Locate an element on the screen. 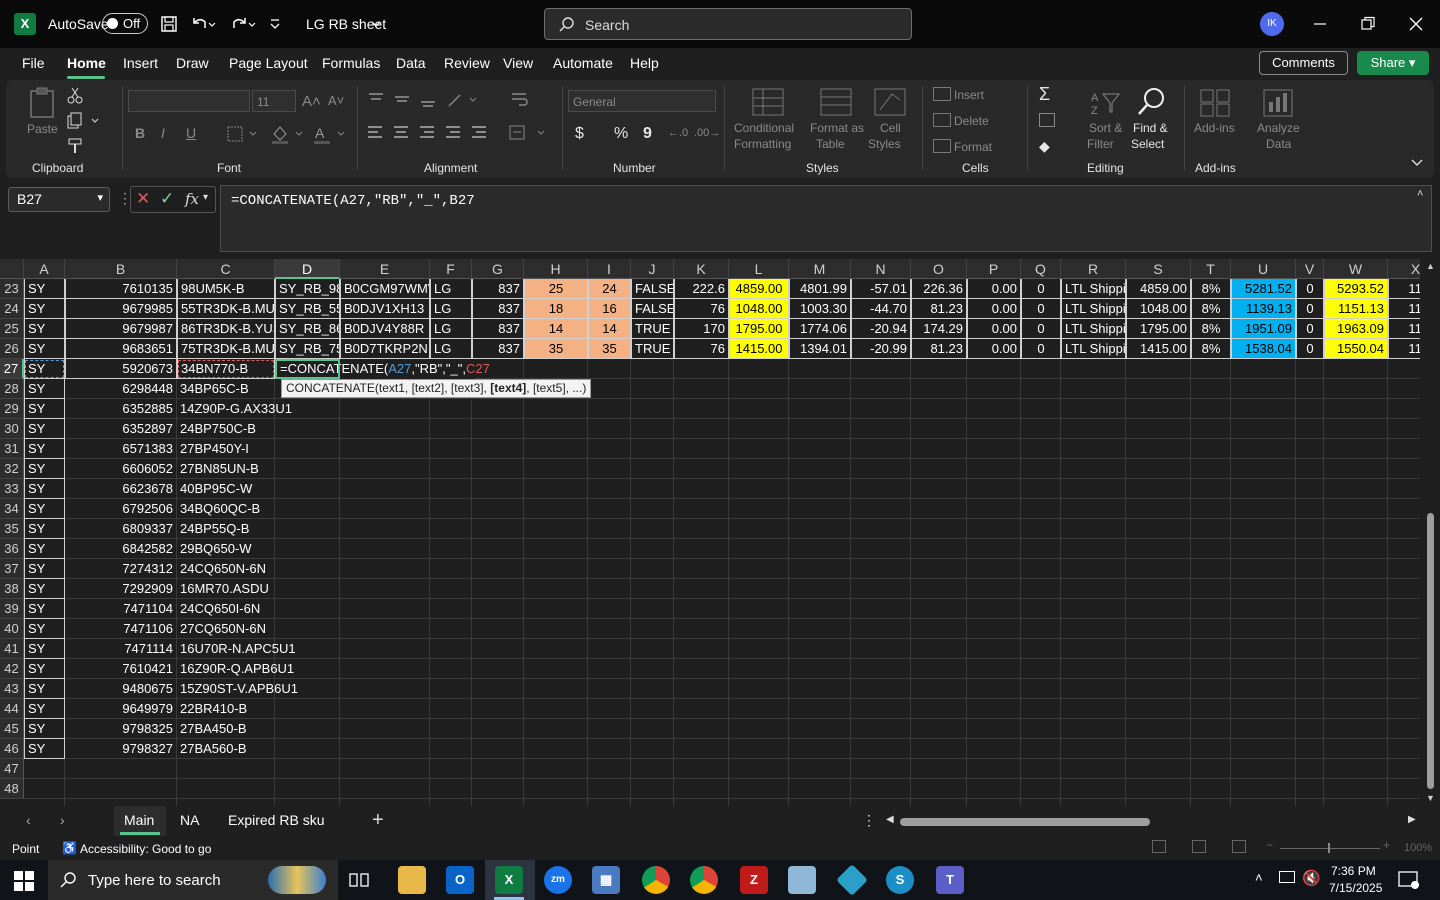 Image resolution: width=1440 pixels, height=900 pixels. cell-d23: SY_RB_98U is located at coordinates (307, 289).